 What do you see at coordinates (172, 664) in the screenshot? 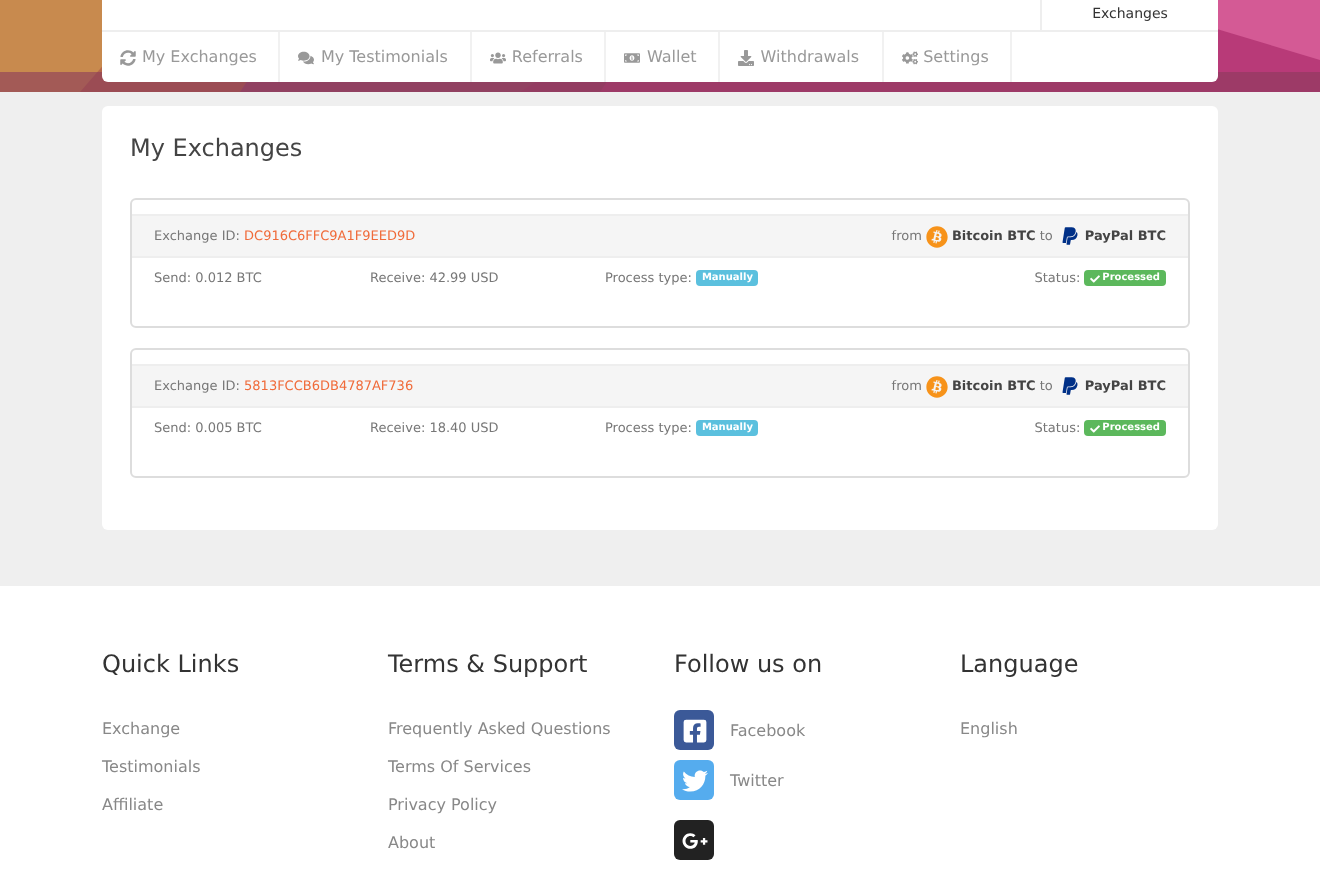
I see `footer-heading: Quick Links` at bounding box center [172, 664].